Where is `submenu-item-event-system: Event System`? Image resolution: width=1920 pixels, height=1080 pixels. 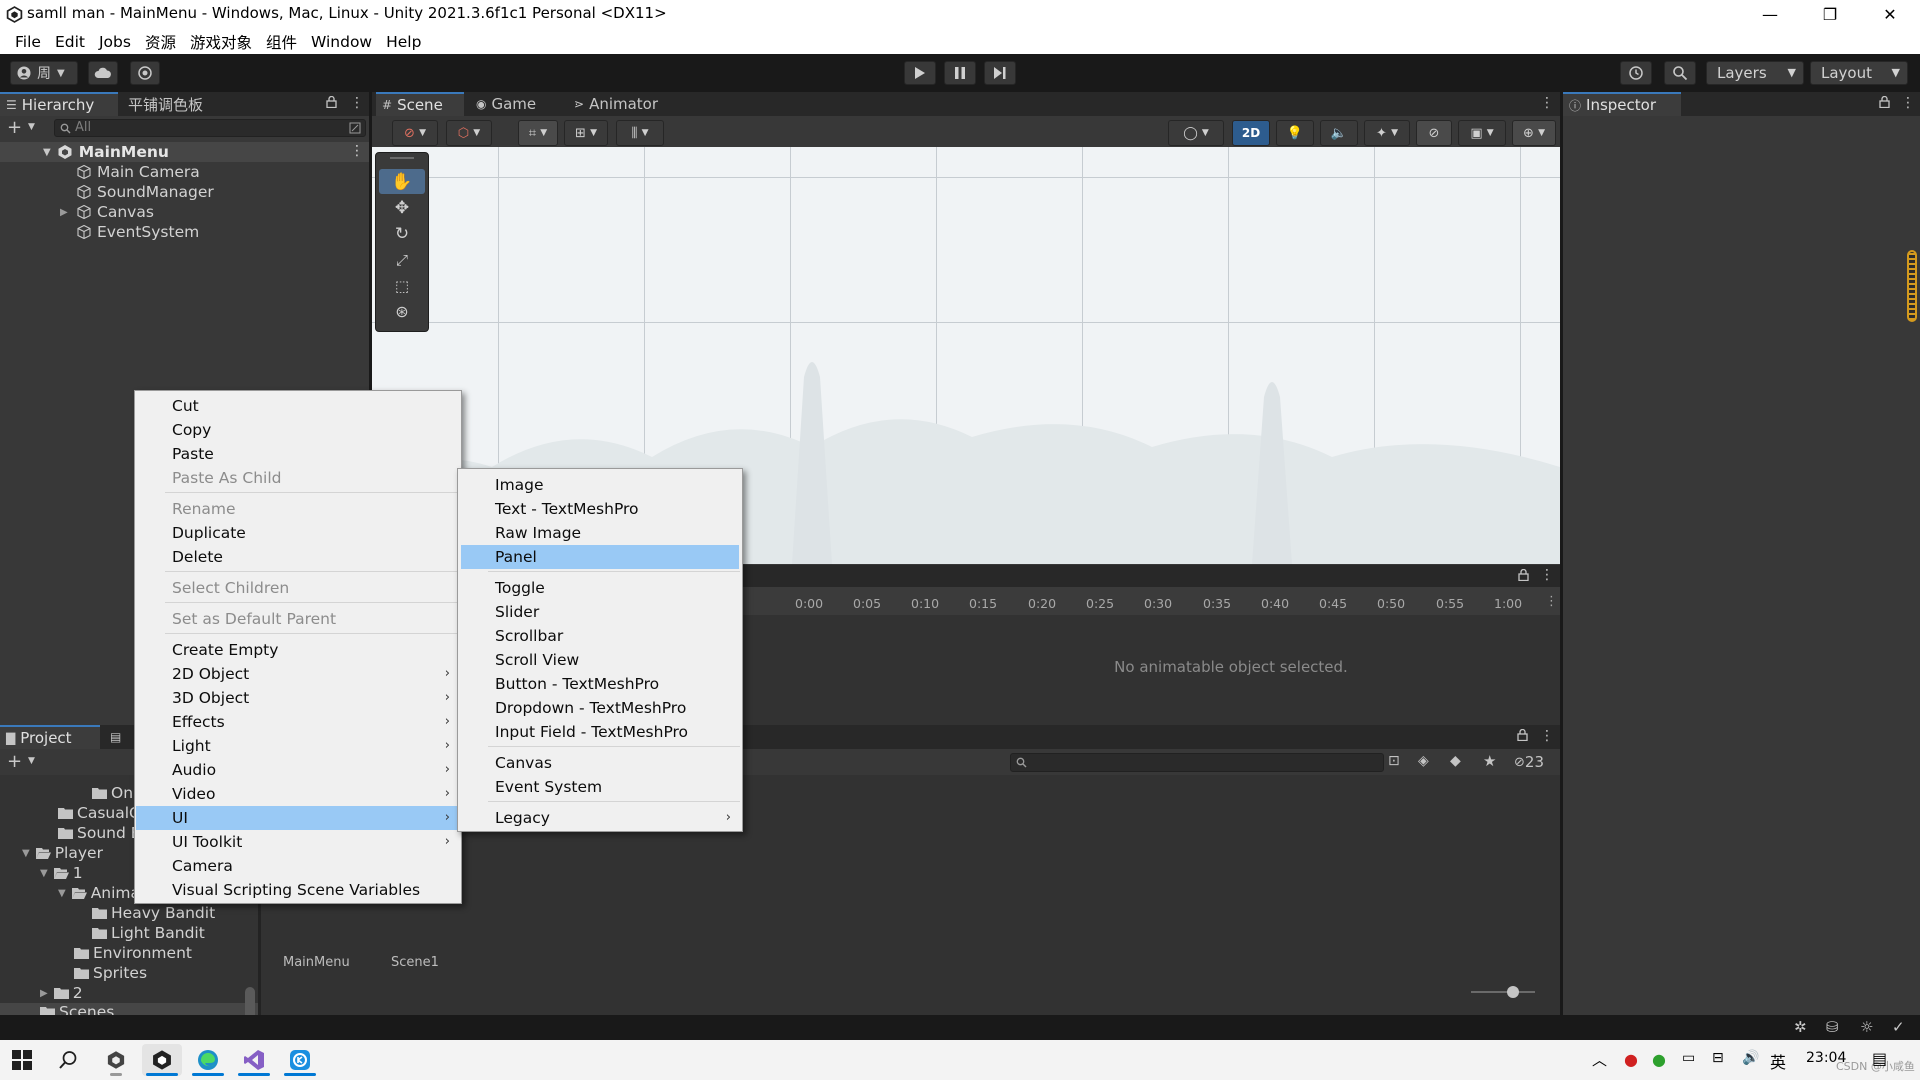
submenu-item-event-system: Event System is located at coordinates (600, 787).